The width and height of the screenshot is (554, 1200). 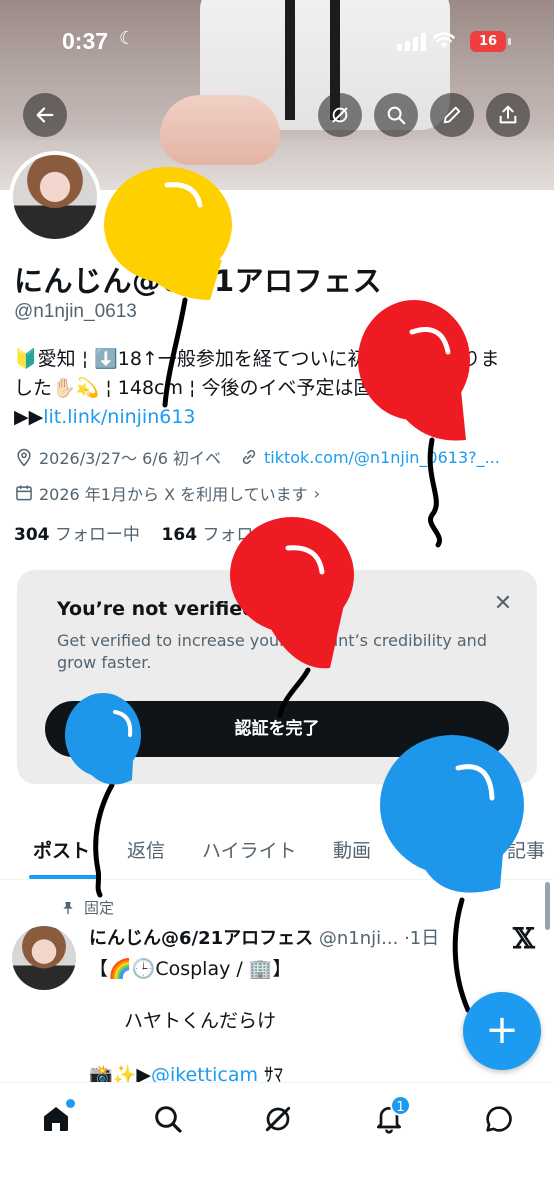 I want to click on back-button, so click(x=45, y=115).